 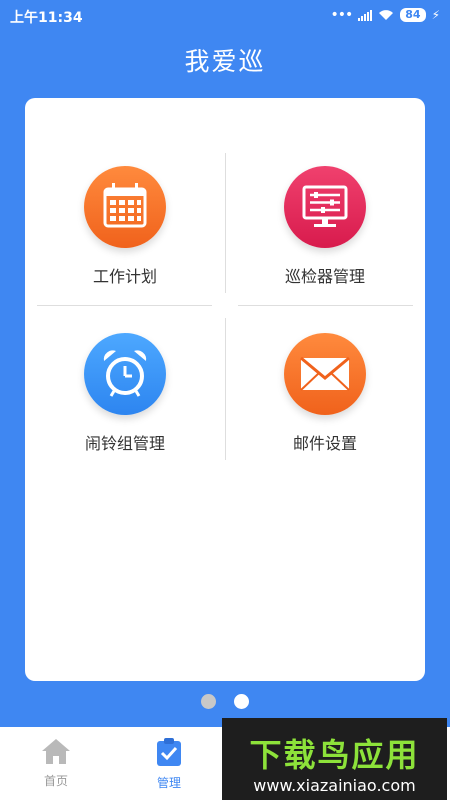 I want to click on status-time: 上午11:34, so click(x=46, y=18).